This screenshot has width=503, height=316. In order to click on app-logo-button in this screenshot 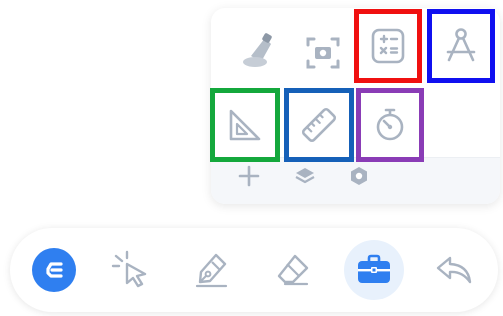, I will do `click(54, 270)`.